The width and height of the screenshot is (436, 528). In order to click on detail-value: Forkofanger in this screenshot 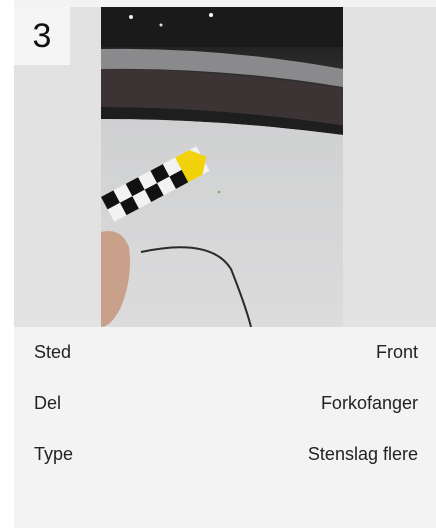, I will do `click(369, 403)`.